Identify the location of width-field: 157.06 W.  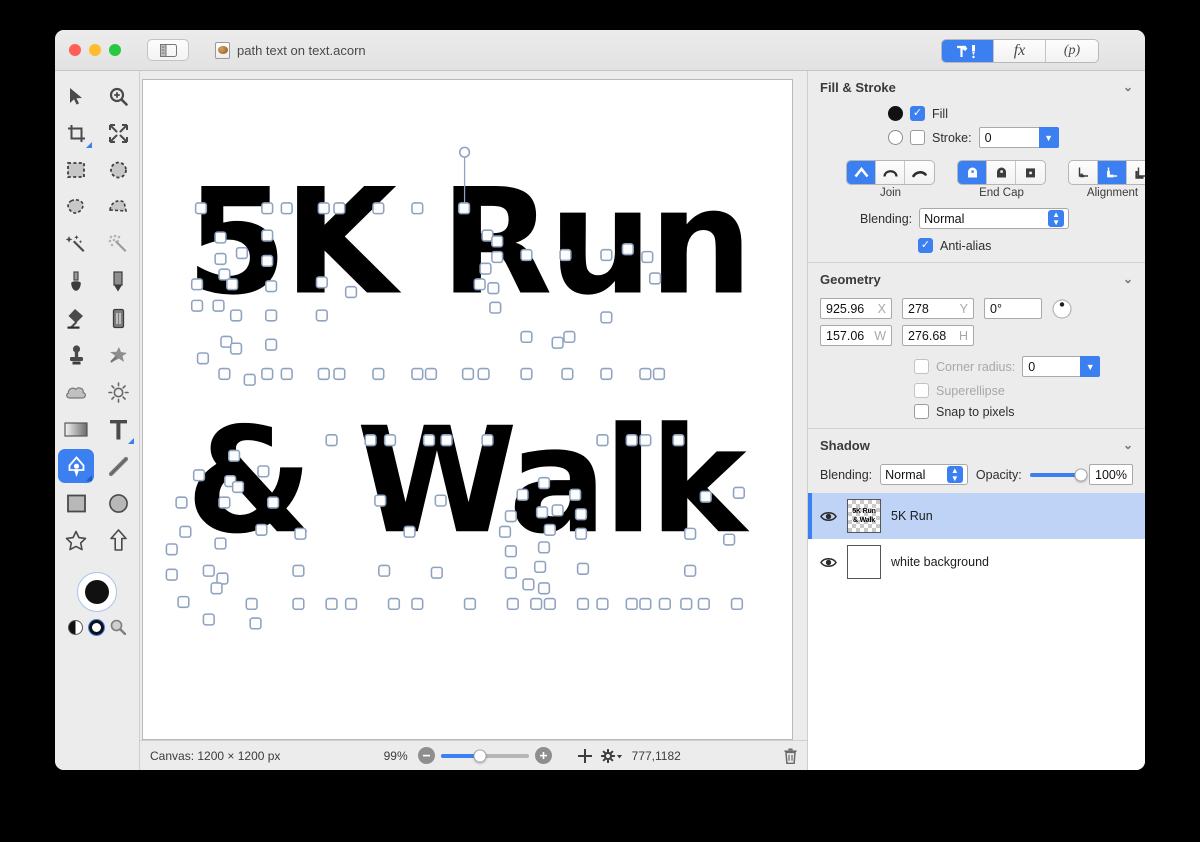
(856, 335).